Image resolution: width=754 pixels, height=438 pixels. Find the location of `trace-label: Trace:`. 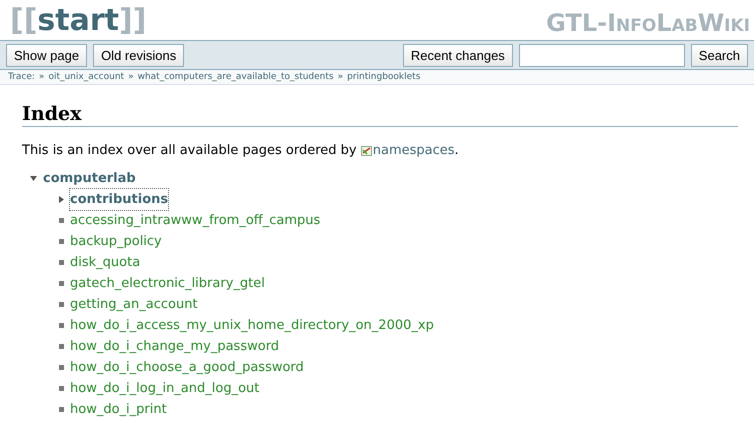

trace-label: Trace: is located at coordinates (21, 77).